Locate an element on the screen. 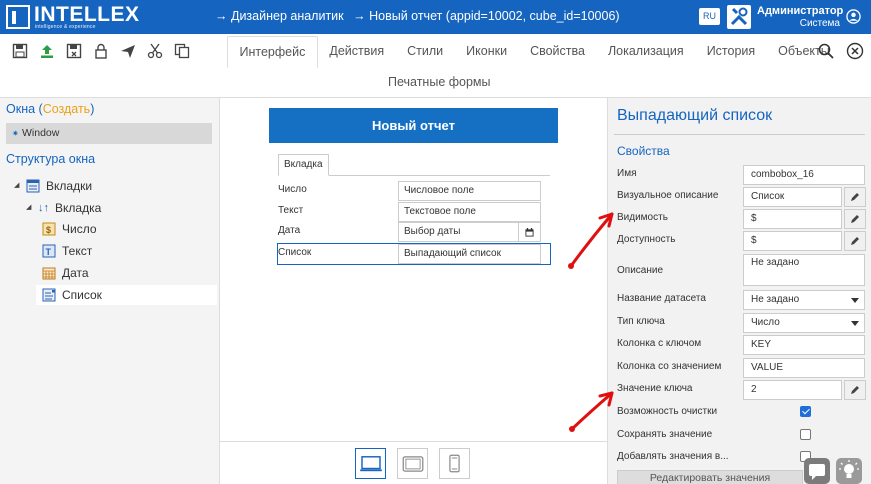 The width and height of the screenshot is (871, 484). create-window-link: Создать is located at coordinates (67, 109).